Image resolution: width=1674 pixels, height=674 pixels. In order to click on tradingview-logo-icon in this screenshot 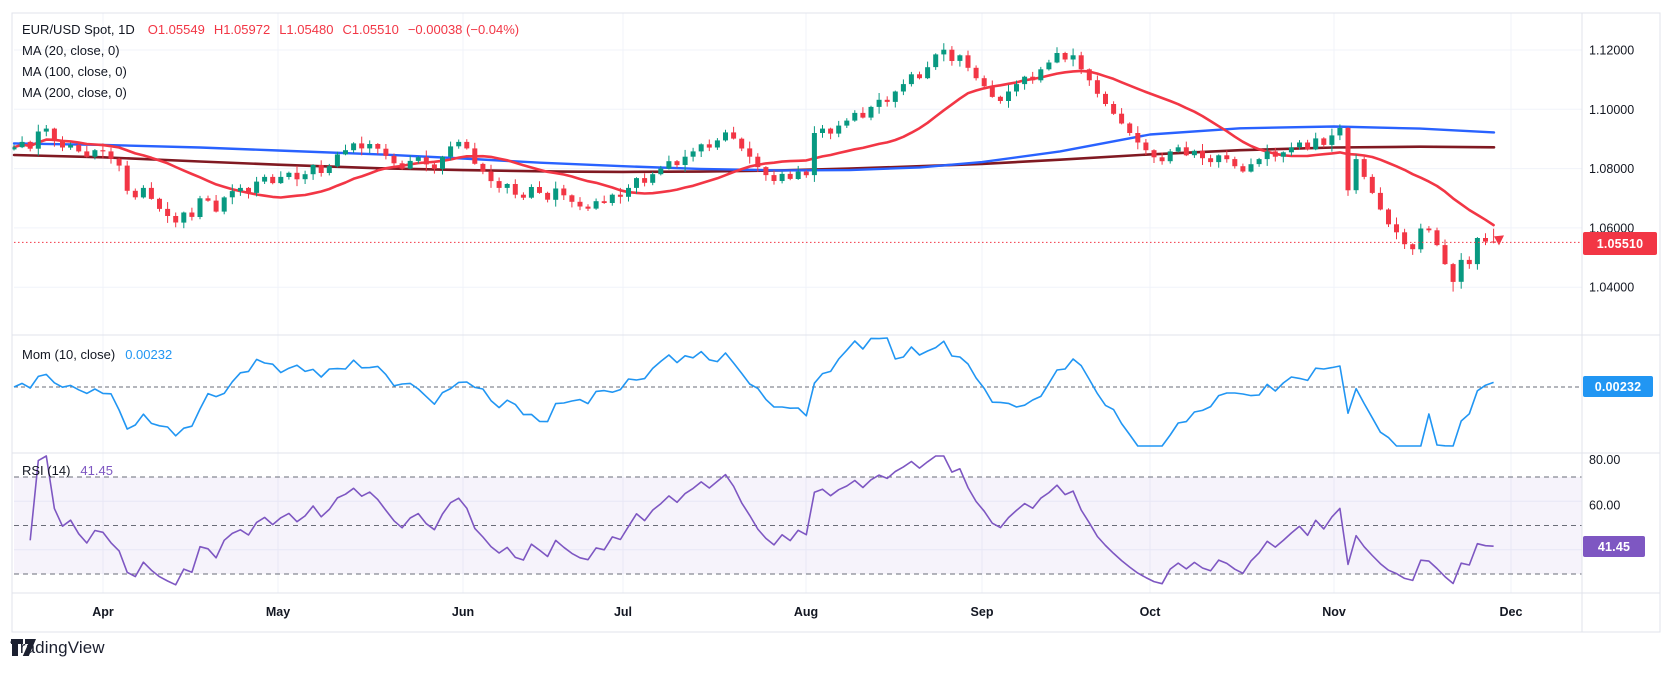, I will do `click(23, 647)`.